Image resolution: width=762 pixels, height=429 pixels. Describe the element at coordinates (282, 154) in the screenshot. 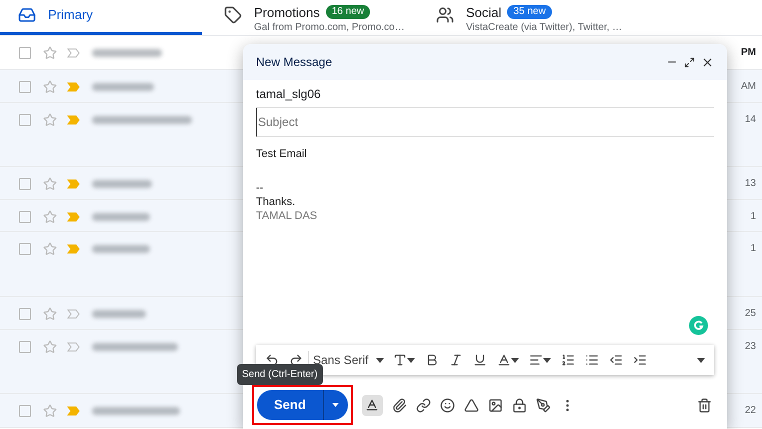

I see `body-text-line: Test Email` at that location.